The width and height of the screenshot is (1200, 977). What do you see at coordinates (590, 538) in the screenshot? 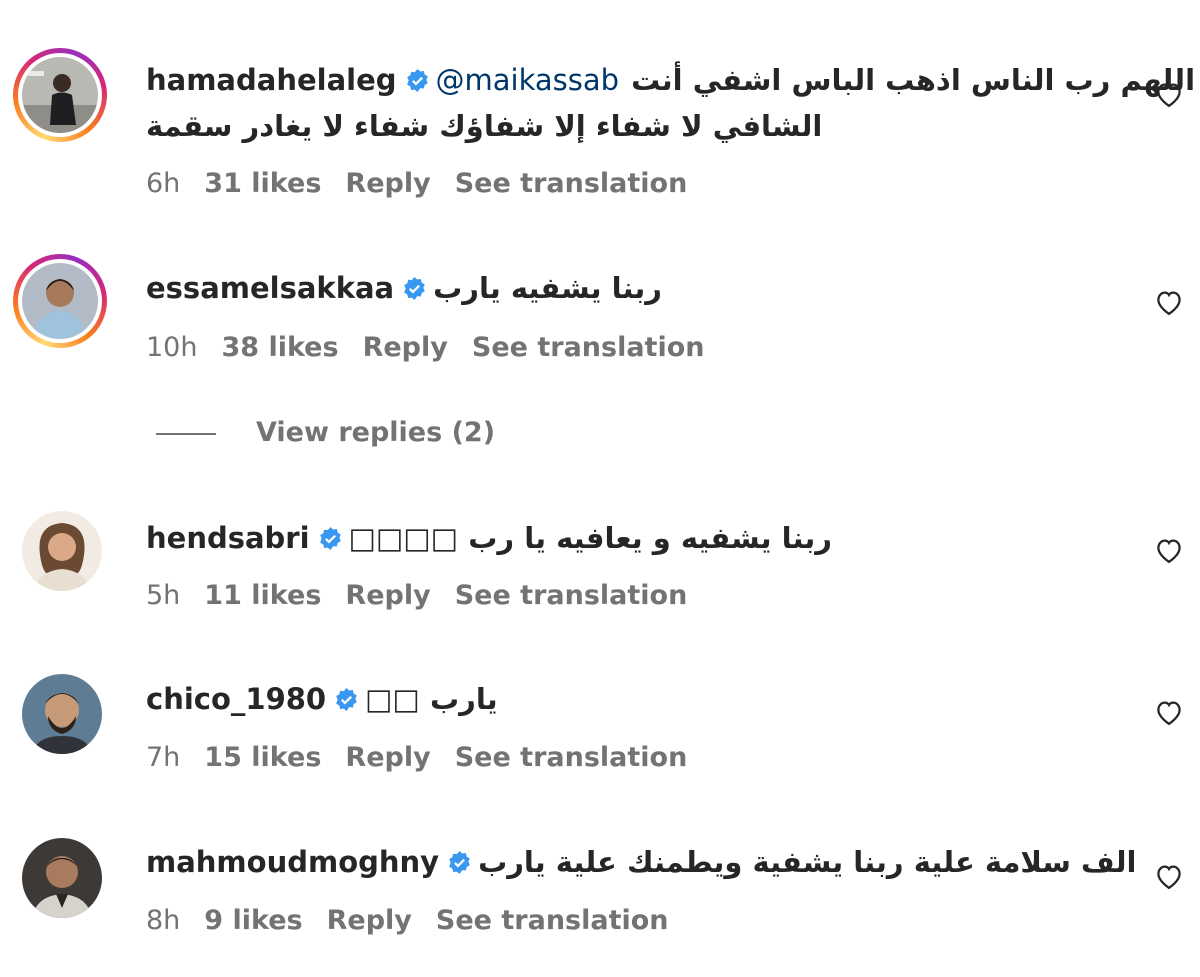
I see `comment-text: ربنا يشفيه و يعافيه يا رب □□□□` at bounding box center [590, 538].